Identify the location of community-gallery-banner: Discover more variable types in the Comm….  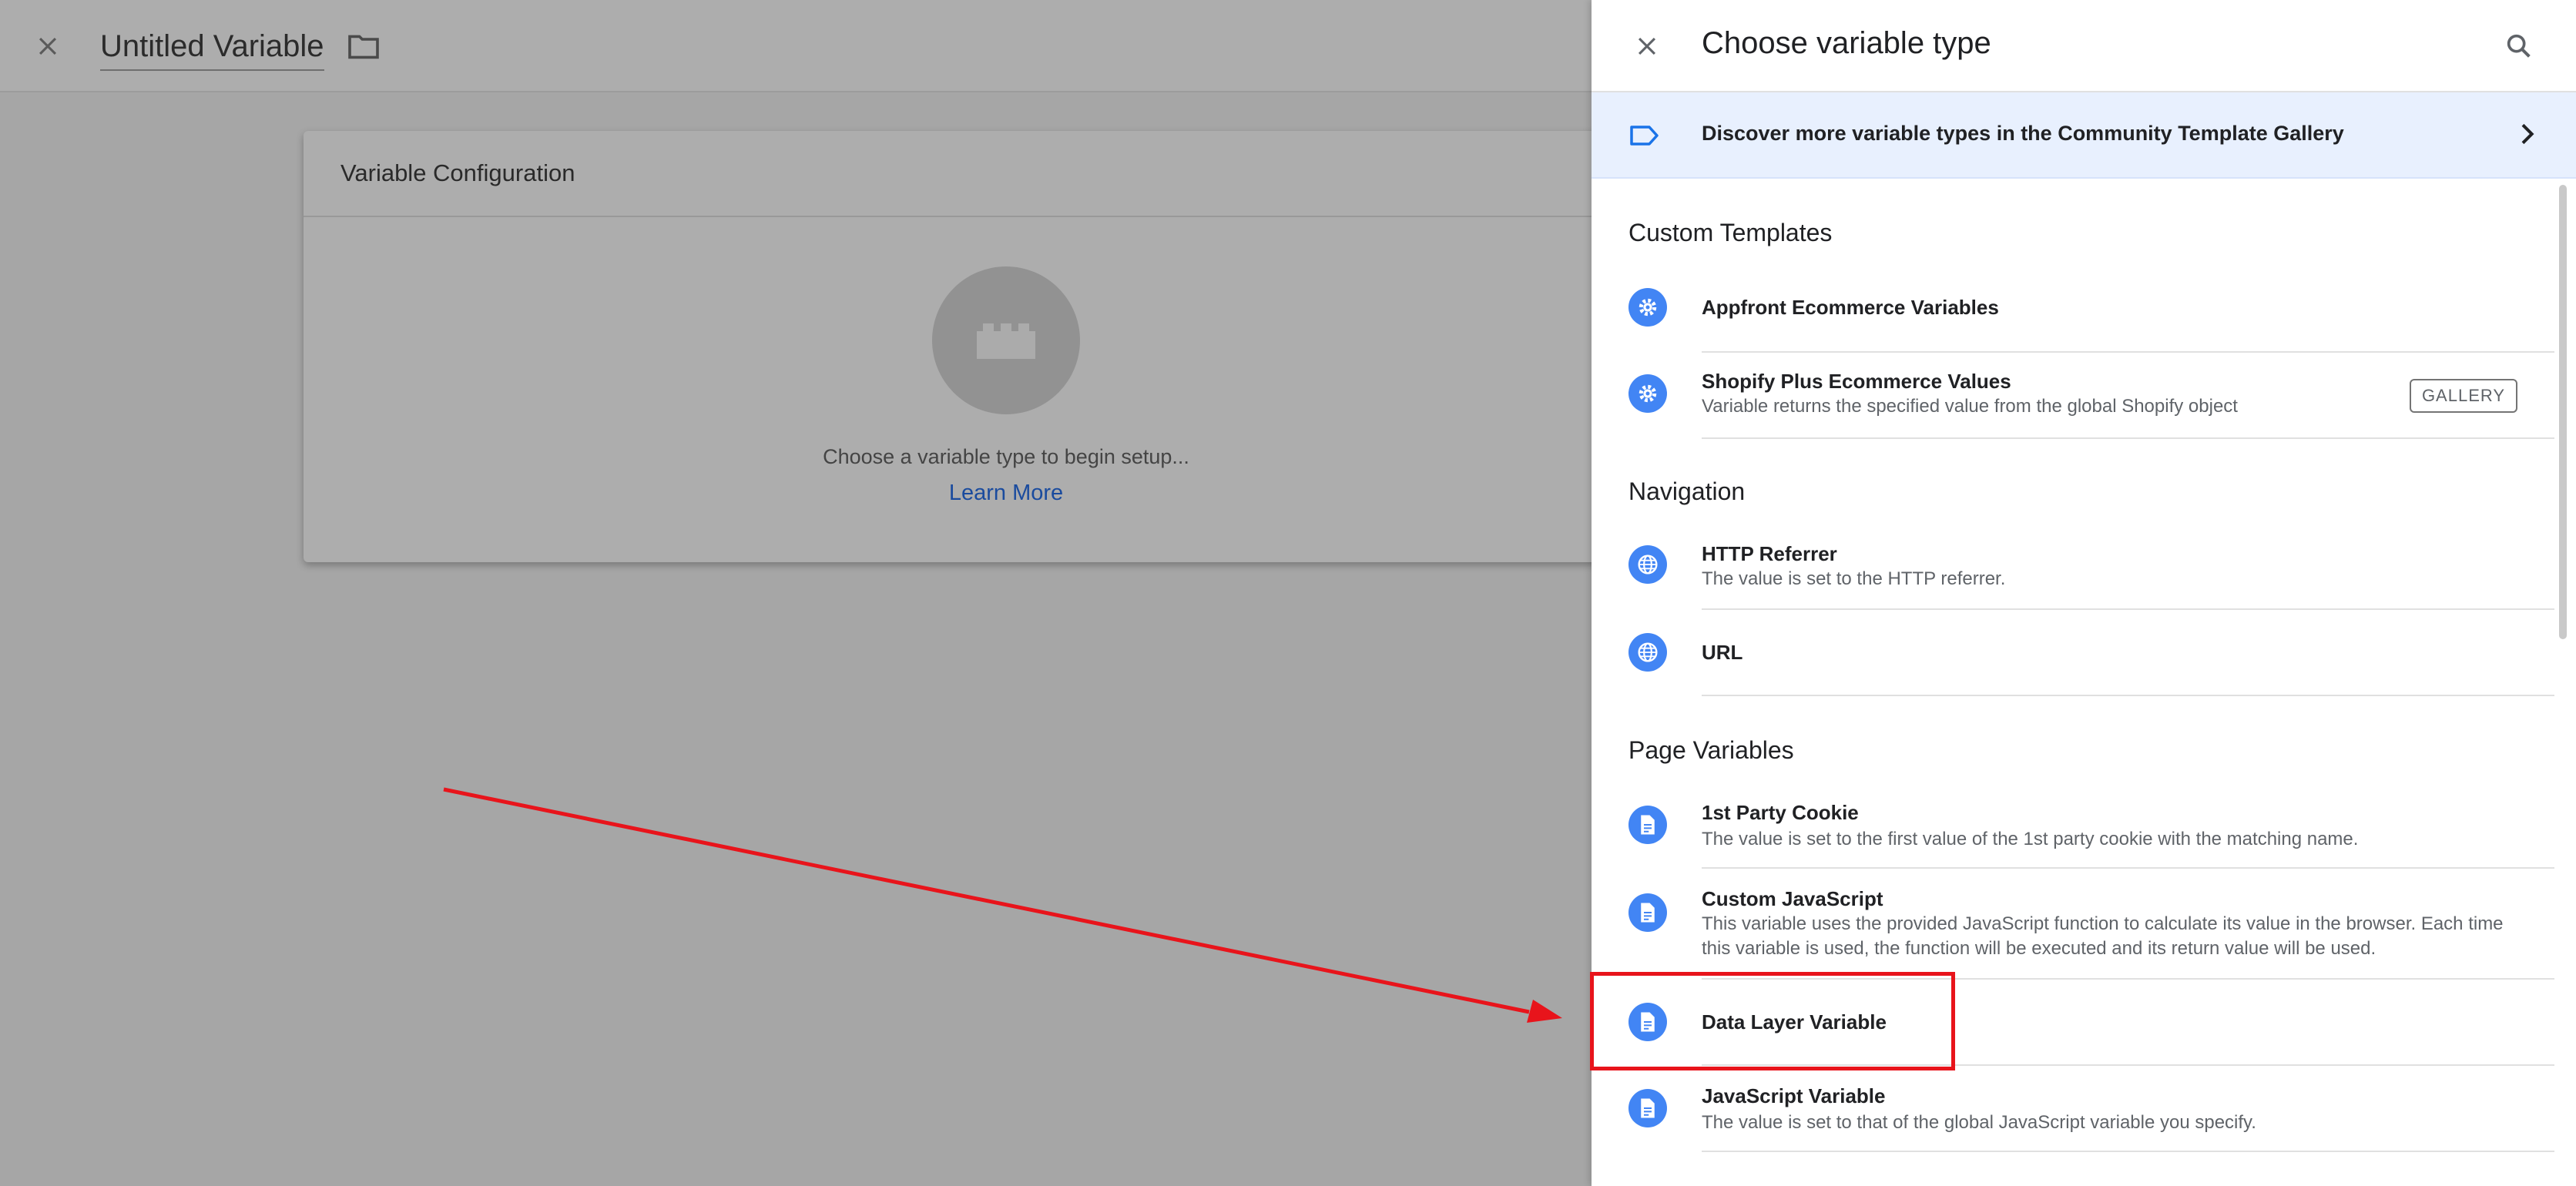
(2084, 135).